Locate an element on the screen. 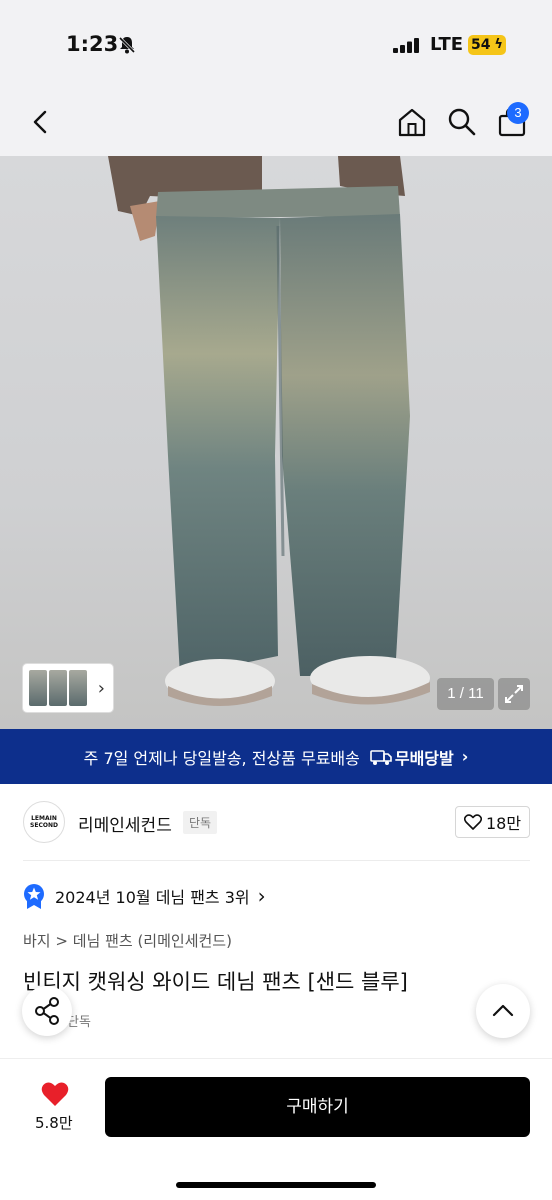 The height and width of the screenshot is (1200, 552). battery-level: 54 is located at coordinates (481, 45).